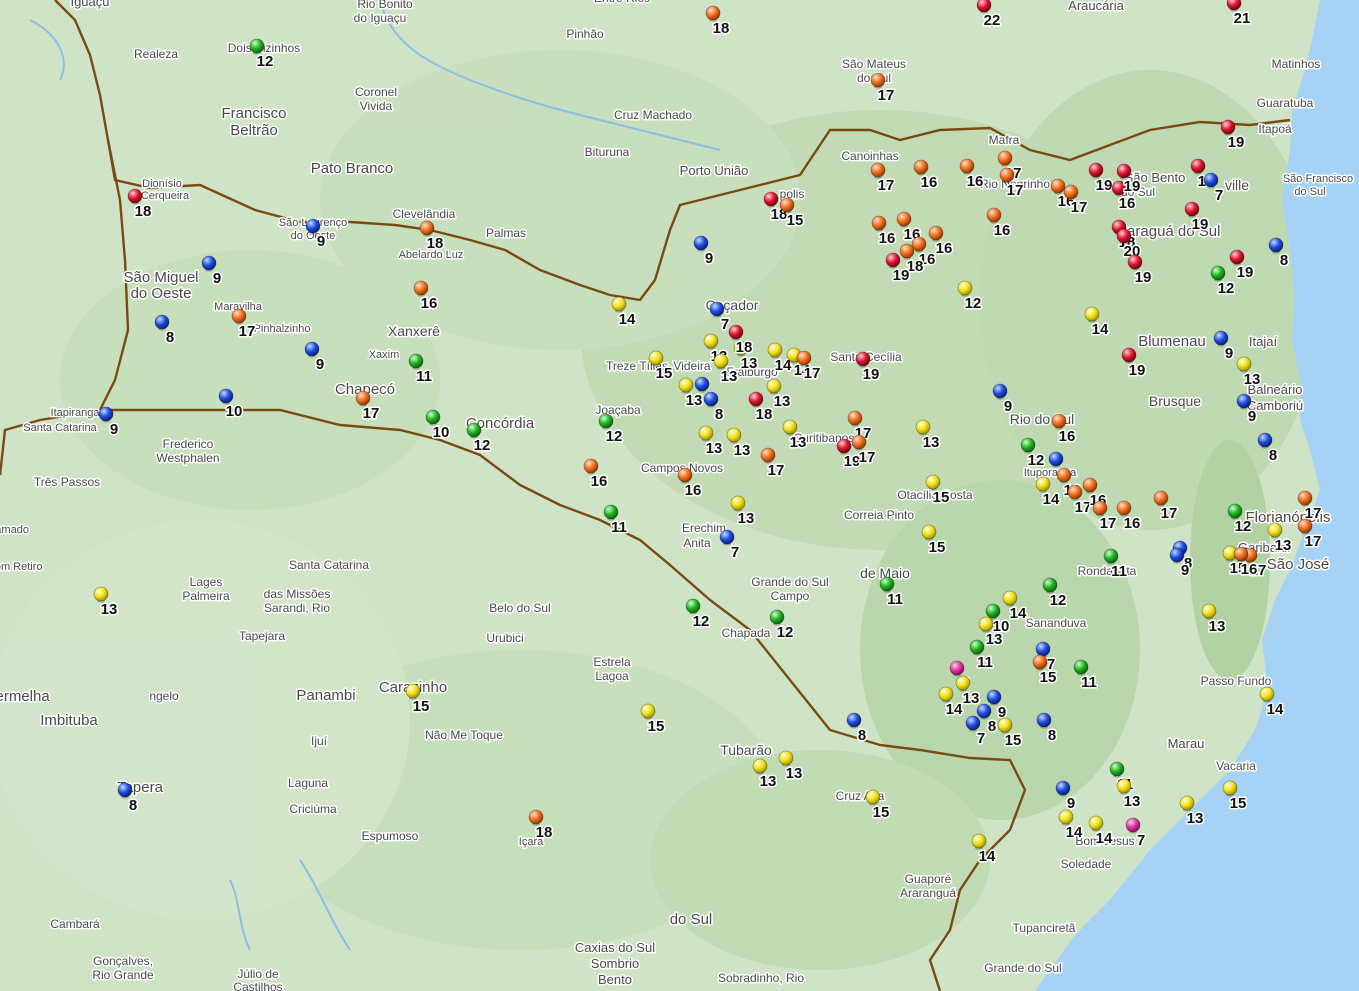  Describe the element at coordinates (1133, 825) in the screenshot. I see `marker-pin-pink` at that location.